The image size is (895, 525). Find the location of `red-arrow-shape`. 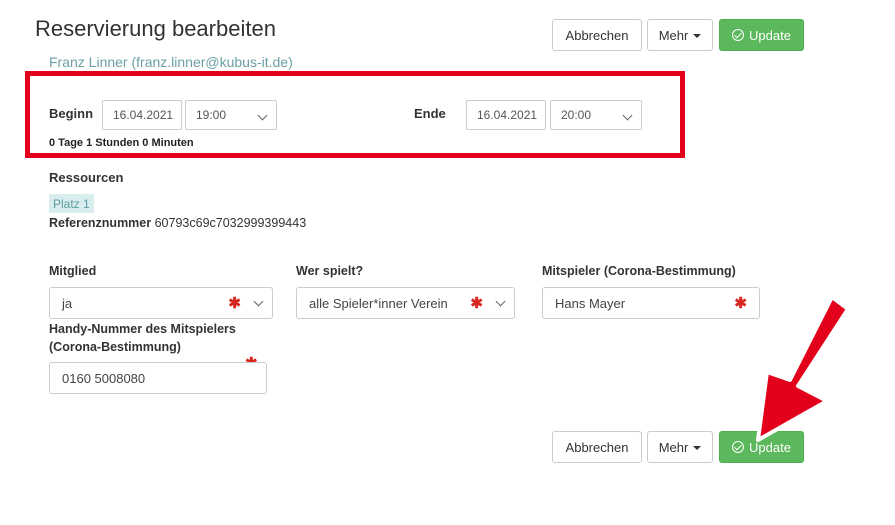

red-arrow-shape is located at coordinates (803, 368).